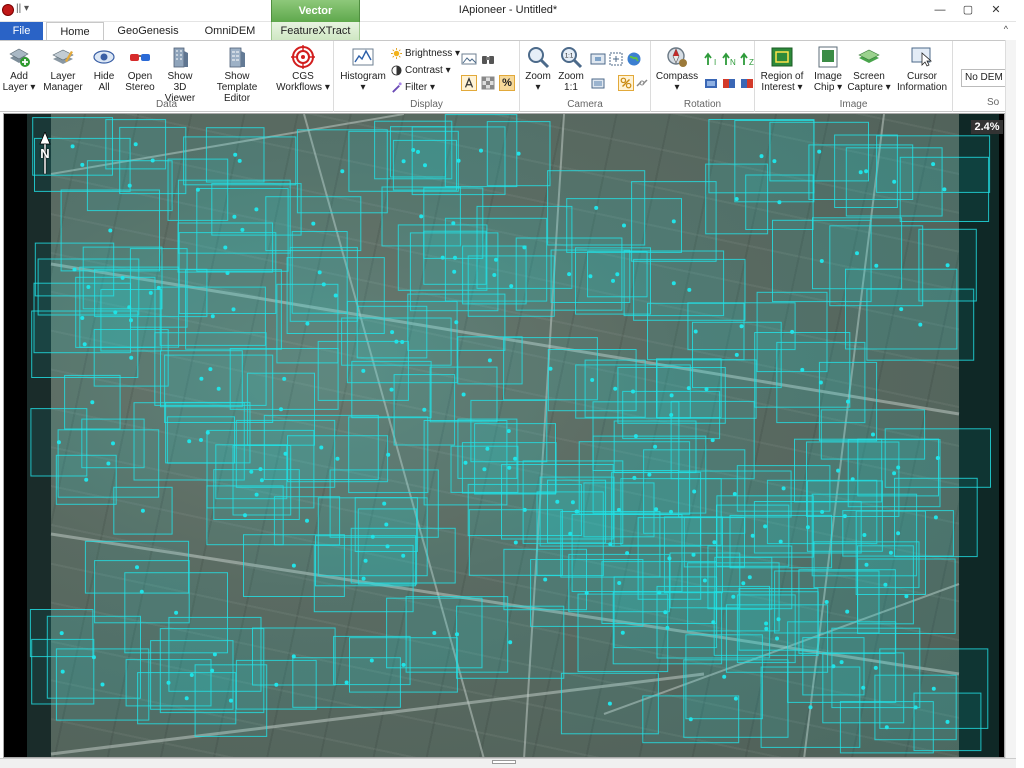 This screenshot has height=768, width=1024. What do you see at coordinates (303, 57) in the screenshot?
I see `target-icon` at bounding box center [303, 57].